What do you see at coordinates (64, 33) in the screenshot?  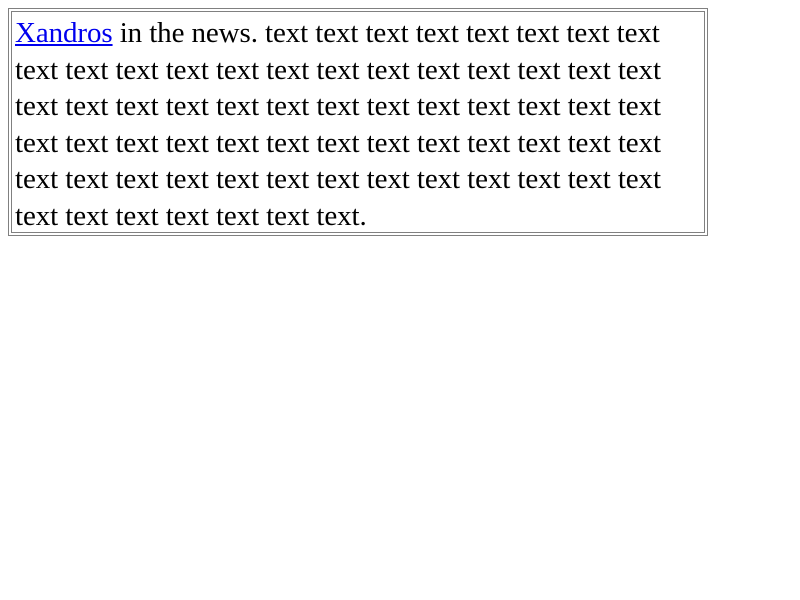 I see `xandros-link: Xandros` at bounding box center [64, 33].